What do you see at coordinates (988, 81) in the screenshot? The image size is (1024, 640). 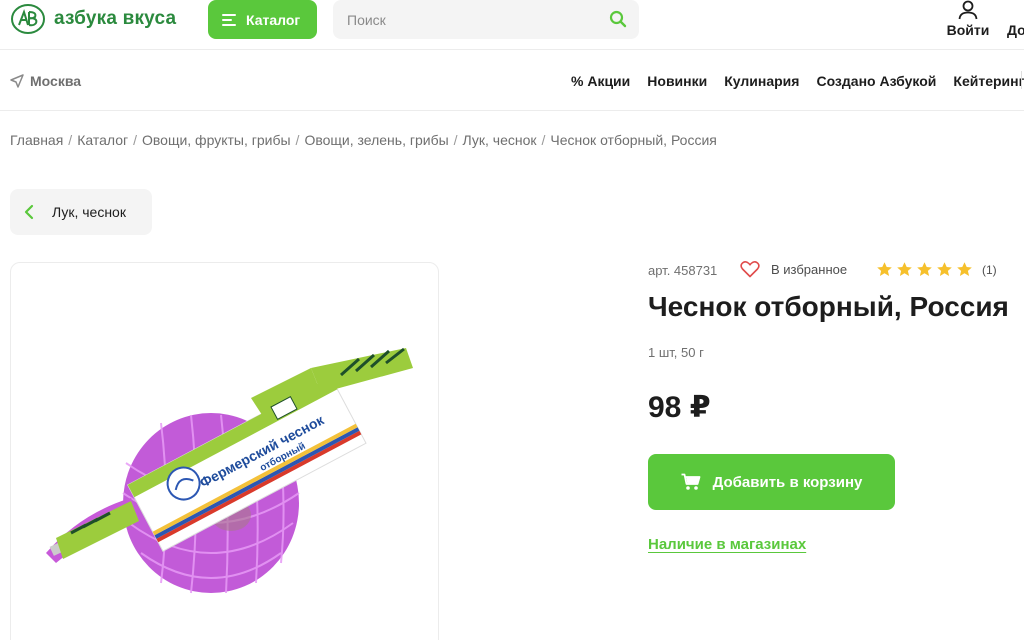 I see `menu-item-catering: Кейтеринг` at bounding box center [988, 81].